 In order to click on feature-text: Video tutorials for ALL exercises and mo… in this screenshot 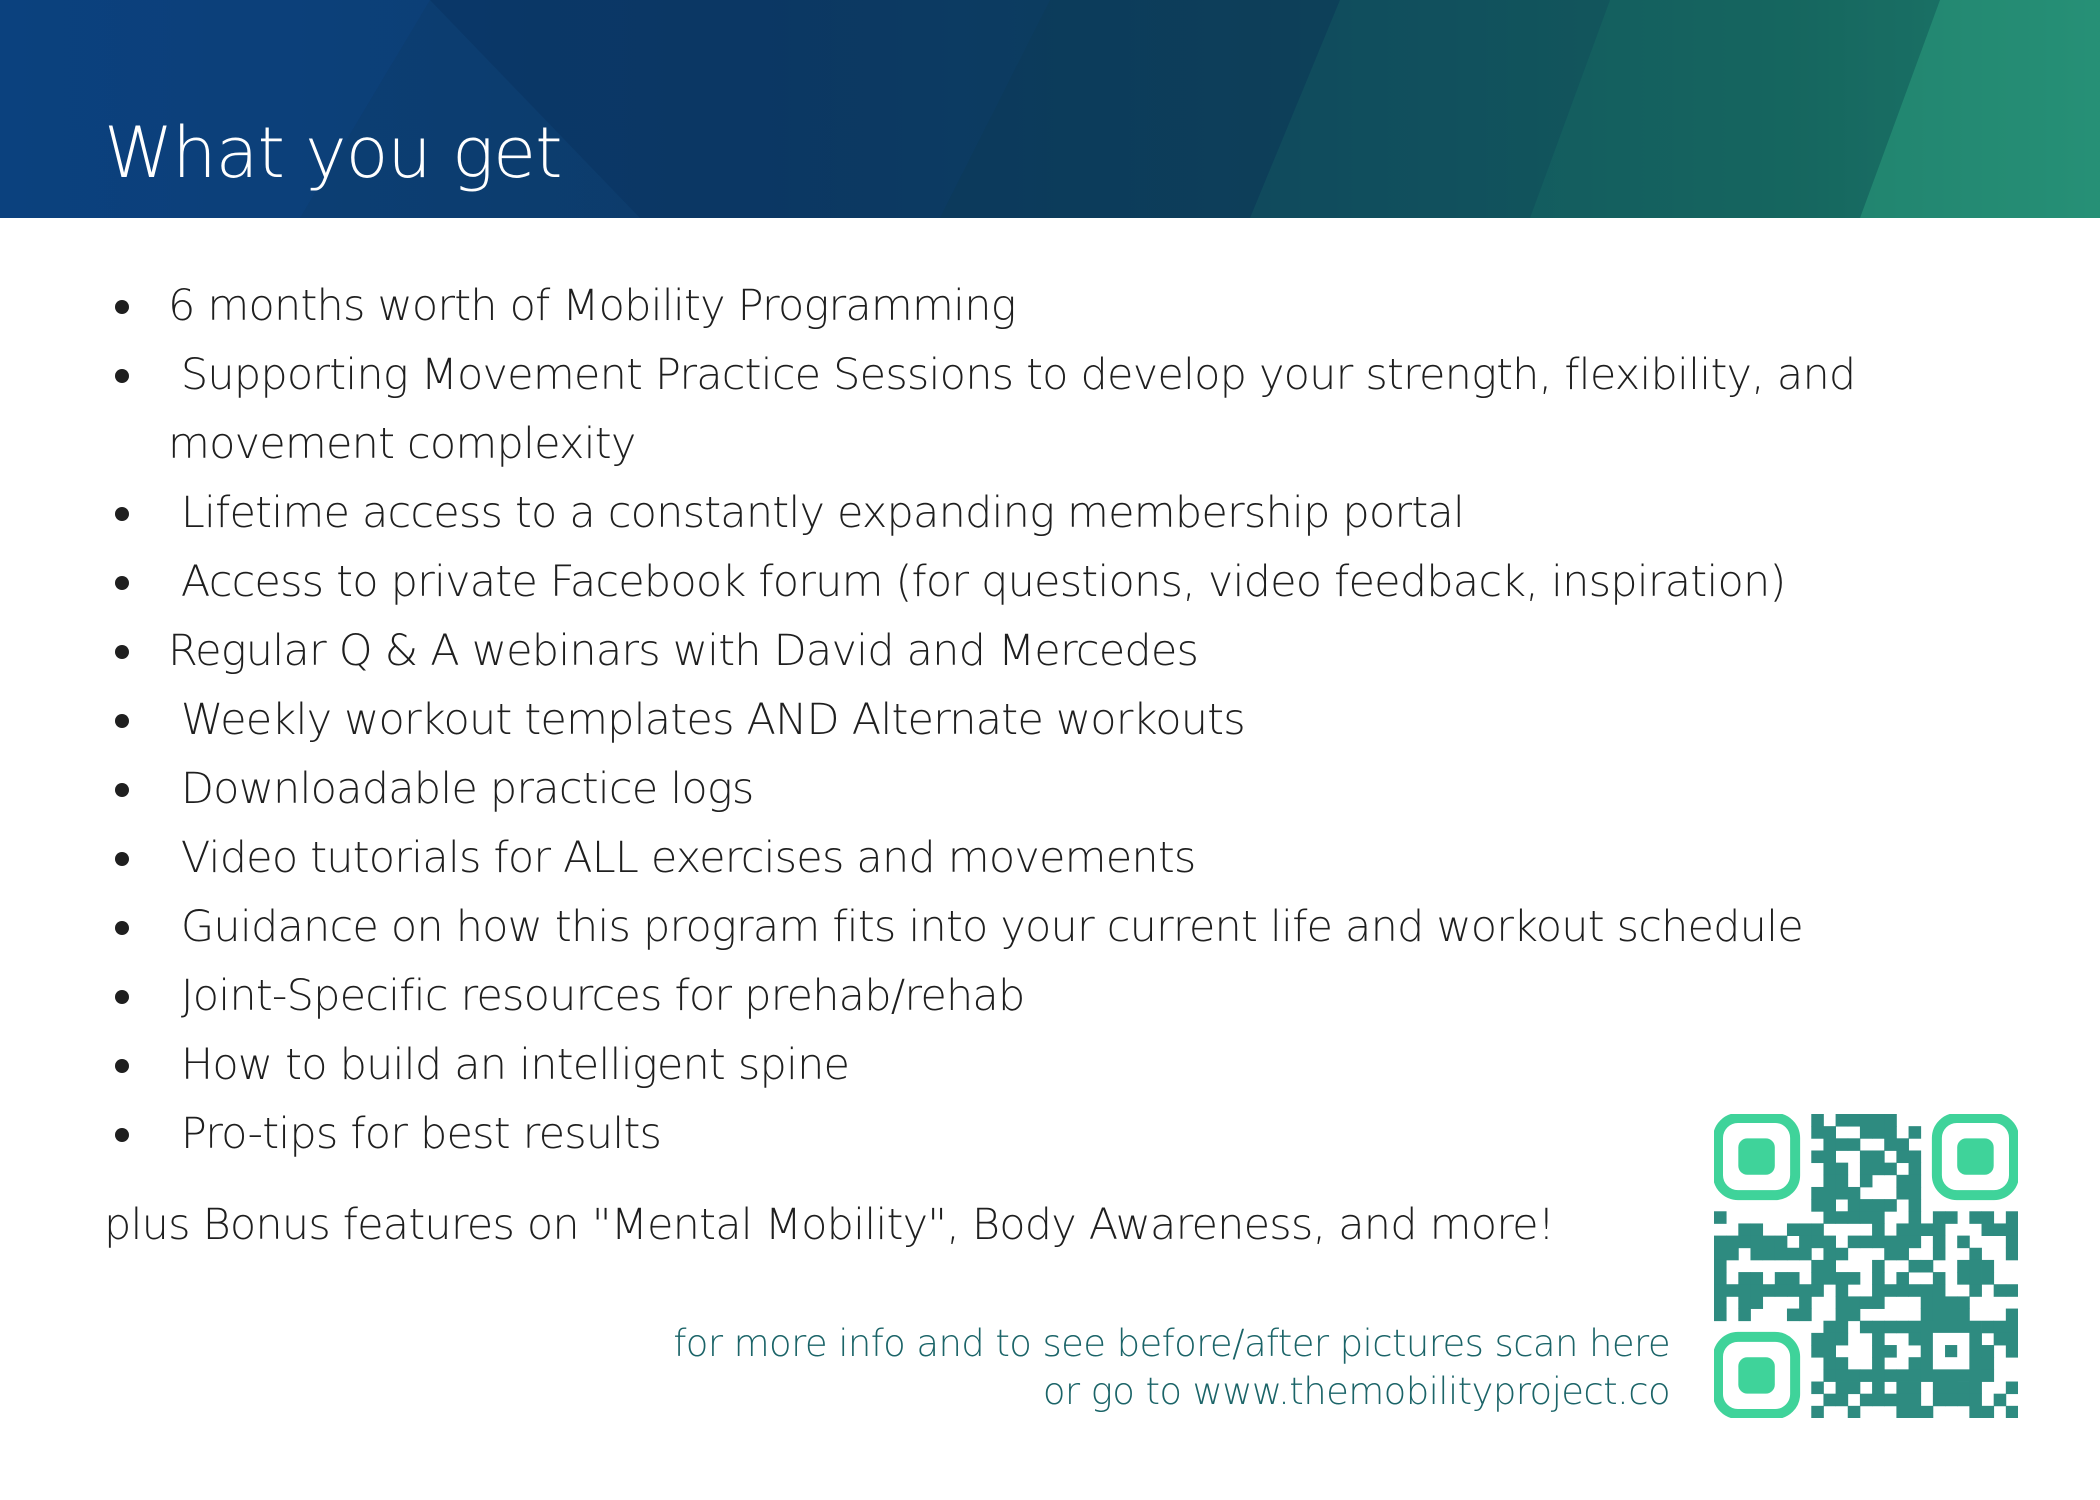, I will do `click(682, 858)`.